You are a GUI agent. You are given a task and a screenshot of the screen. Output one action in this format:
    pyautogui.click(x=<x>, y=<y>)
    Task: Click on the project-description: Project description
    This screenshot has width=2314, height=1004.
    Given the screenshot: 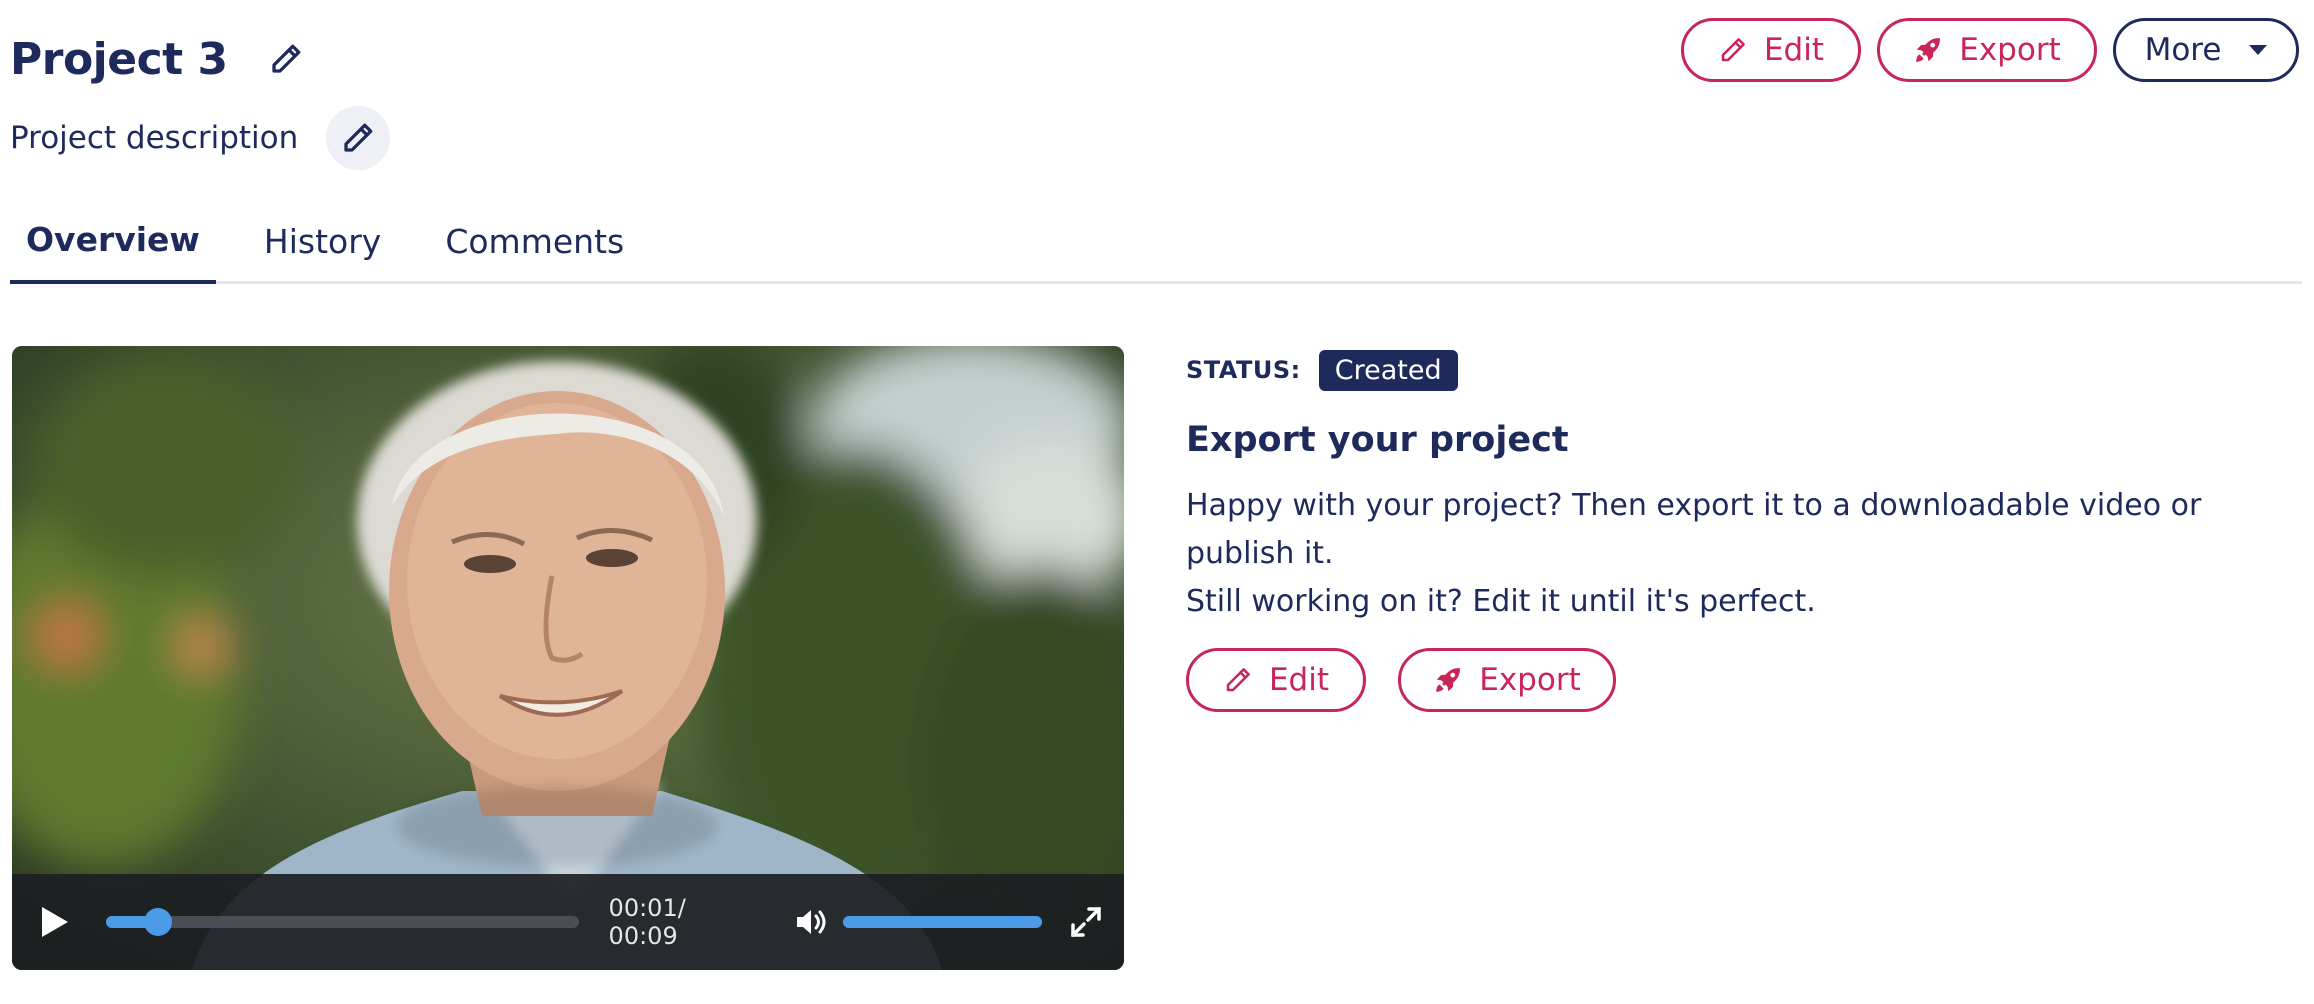 What is the action you would take?
    pyautogui.click(x=154, y=138)
    